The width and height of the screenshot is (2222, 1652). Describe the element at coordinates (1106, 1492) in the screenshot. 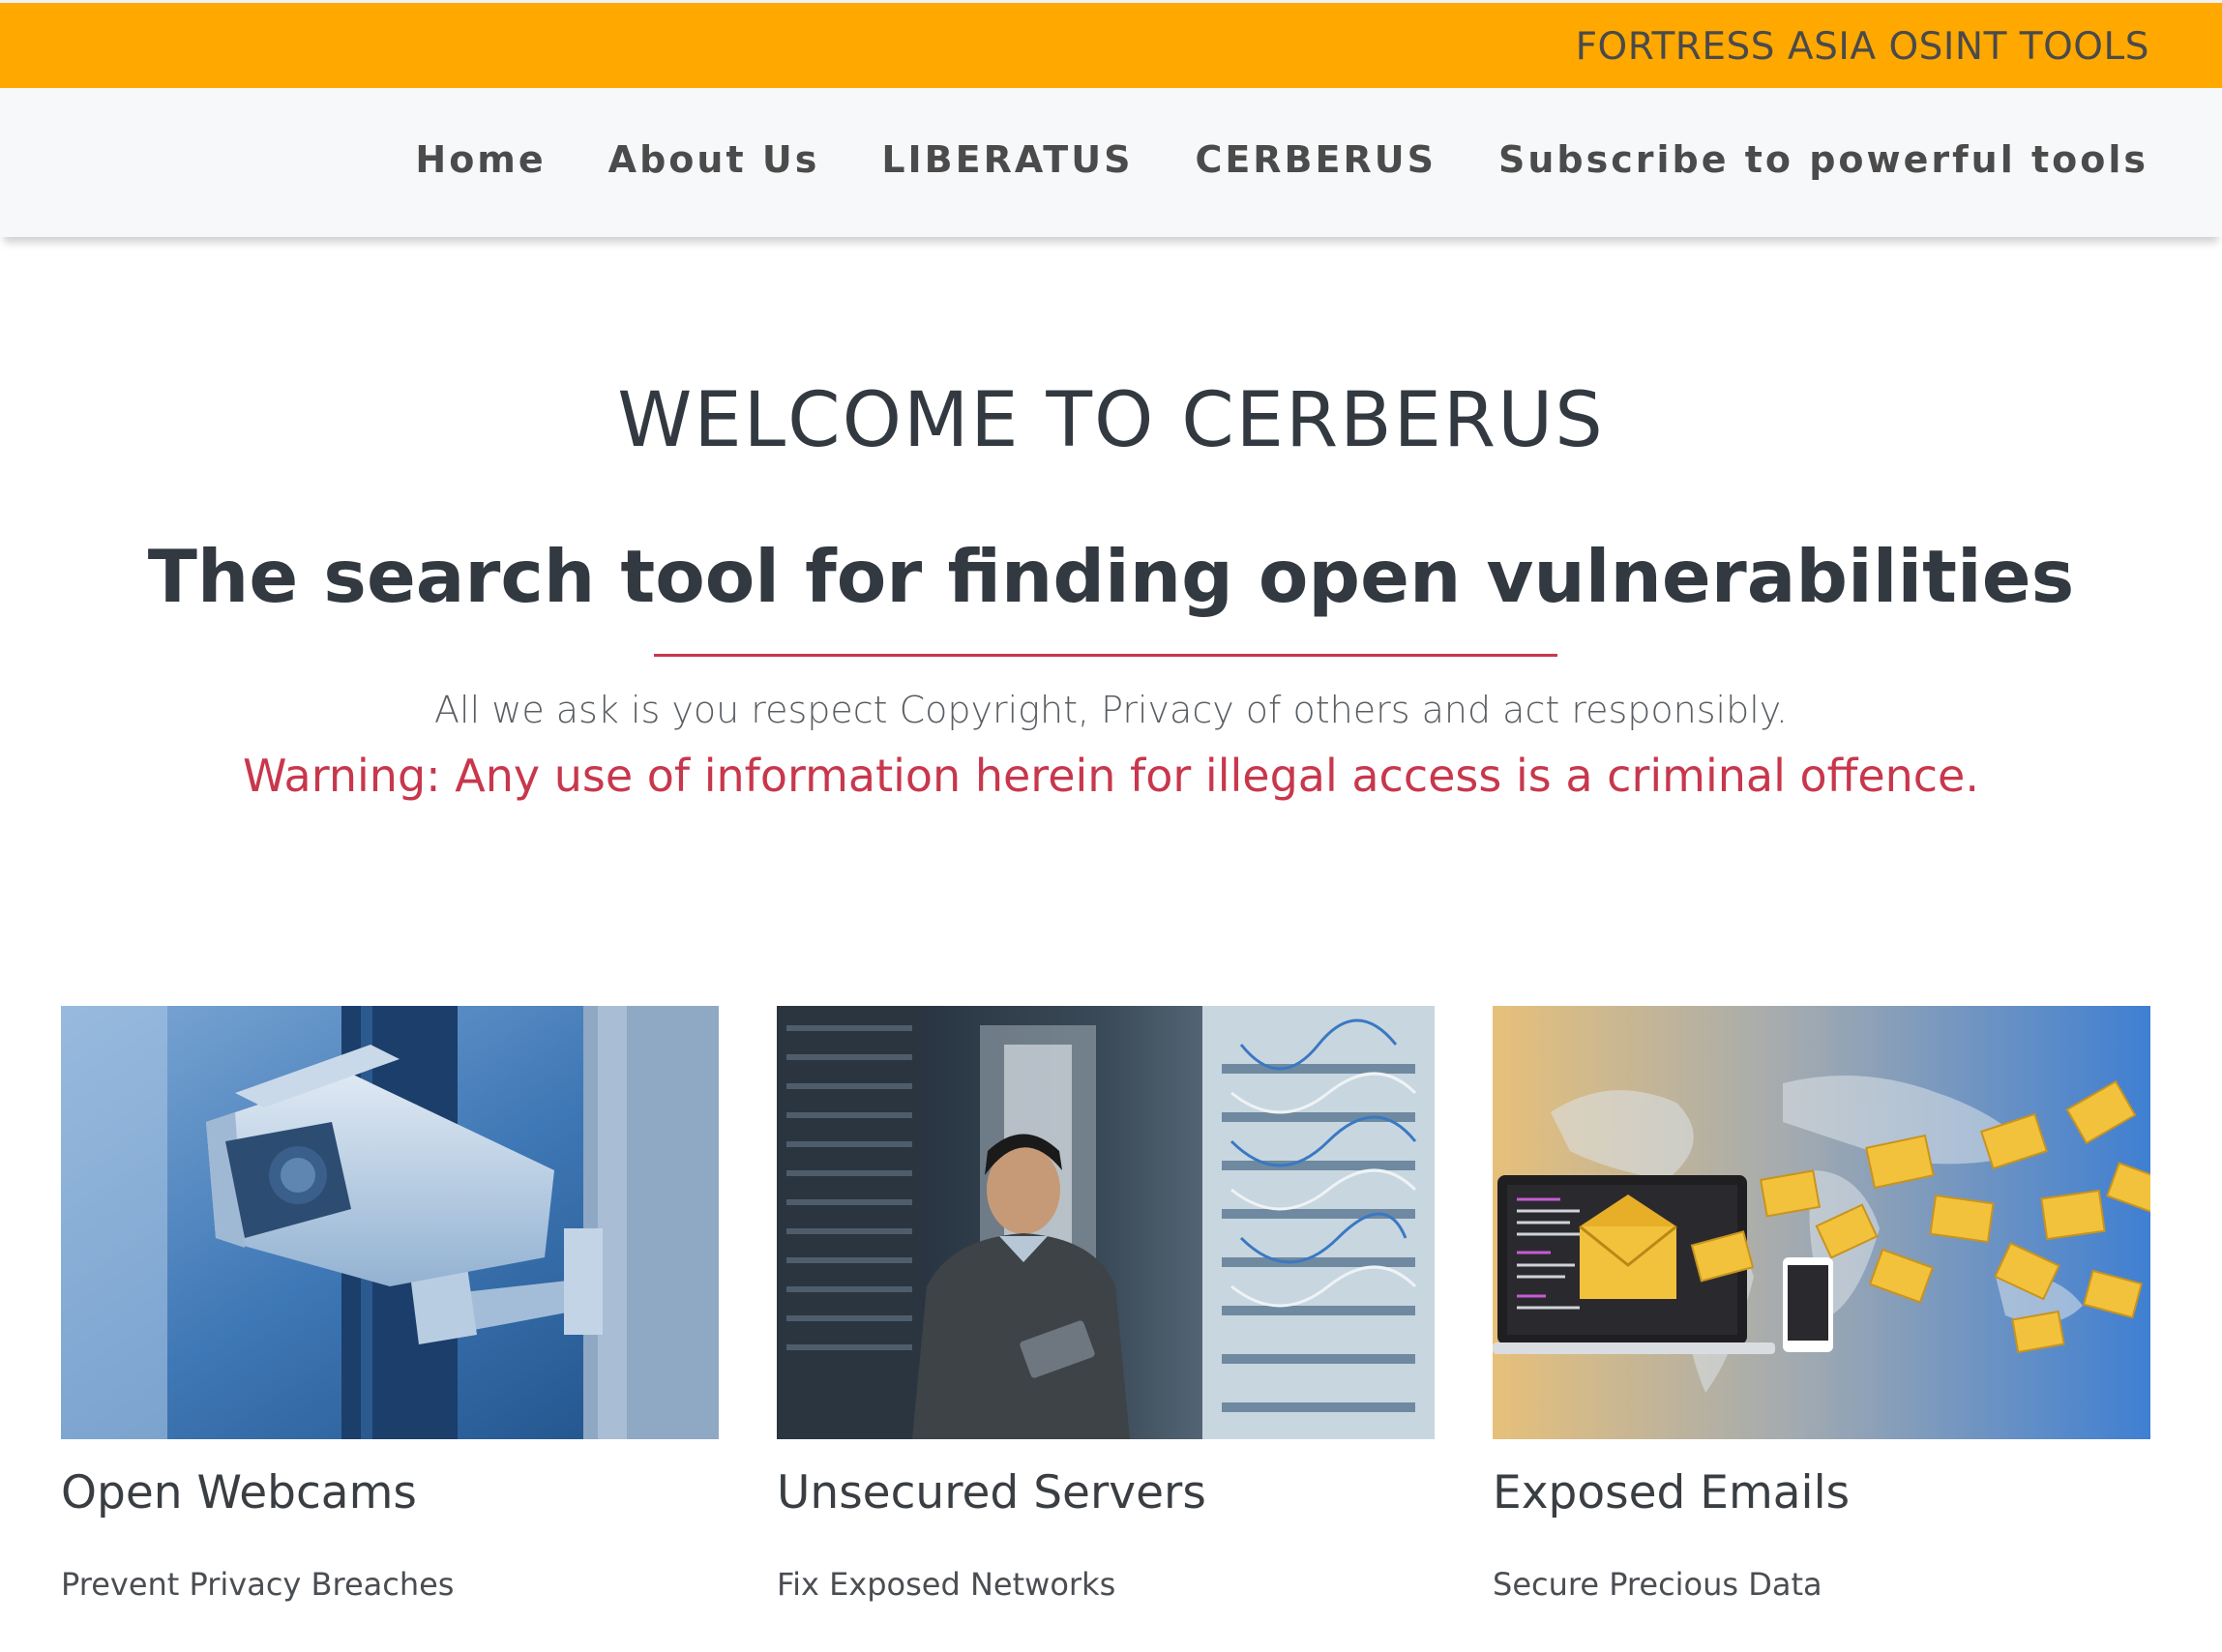

I see `card-title: Unsecured Servers` at that location.